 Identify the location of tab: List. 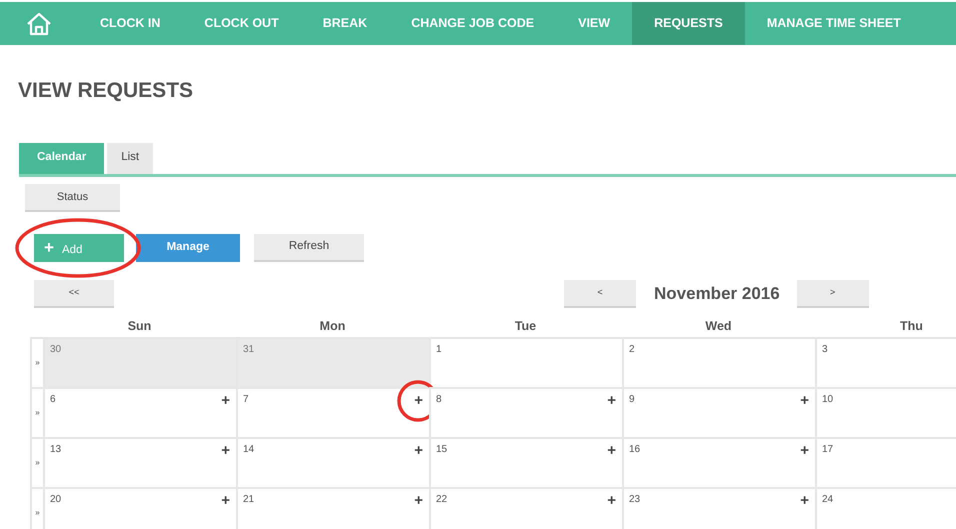
(130, 158).